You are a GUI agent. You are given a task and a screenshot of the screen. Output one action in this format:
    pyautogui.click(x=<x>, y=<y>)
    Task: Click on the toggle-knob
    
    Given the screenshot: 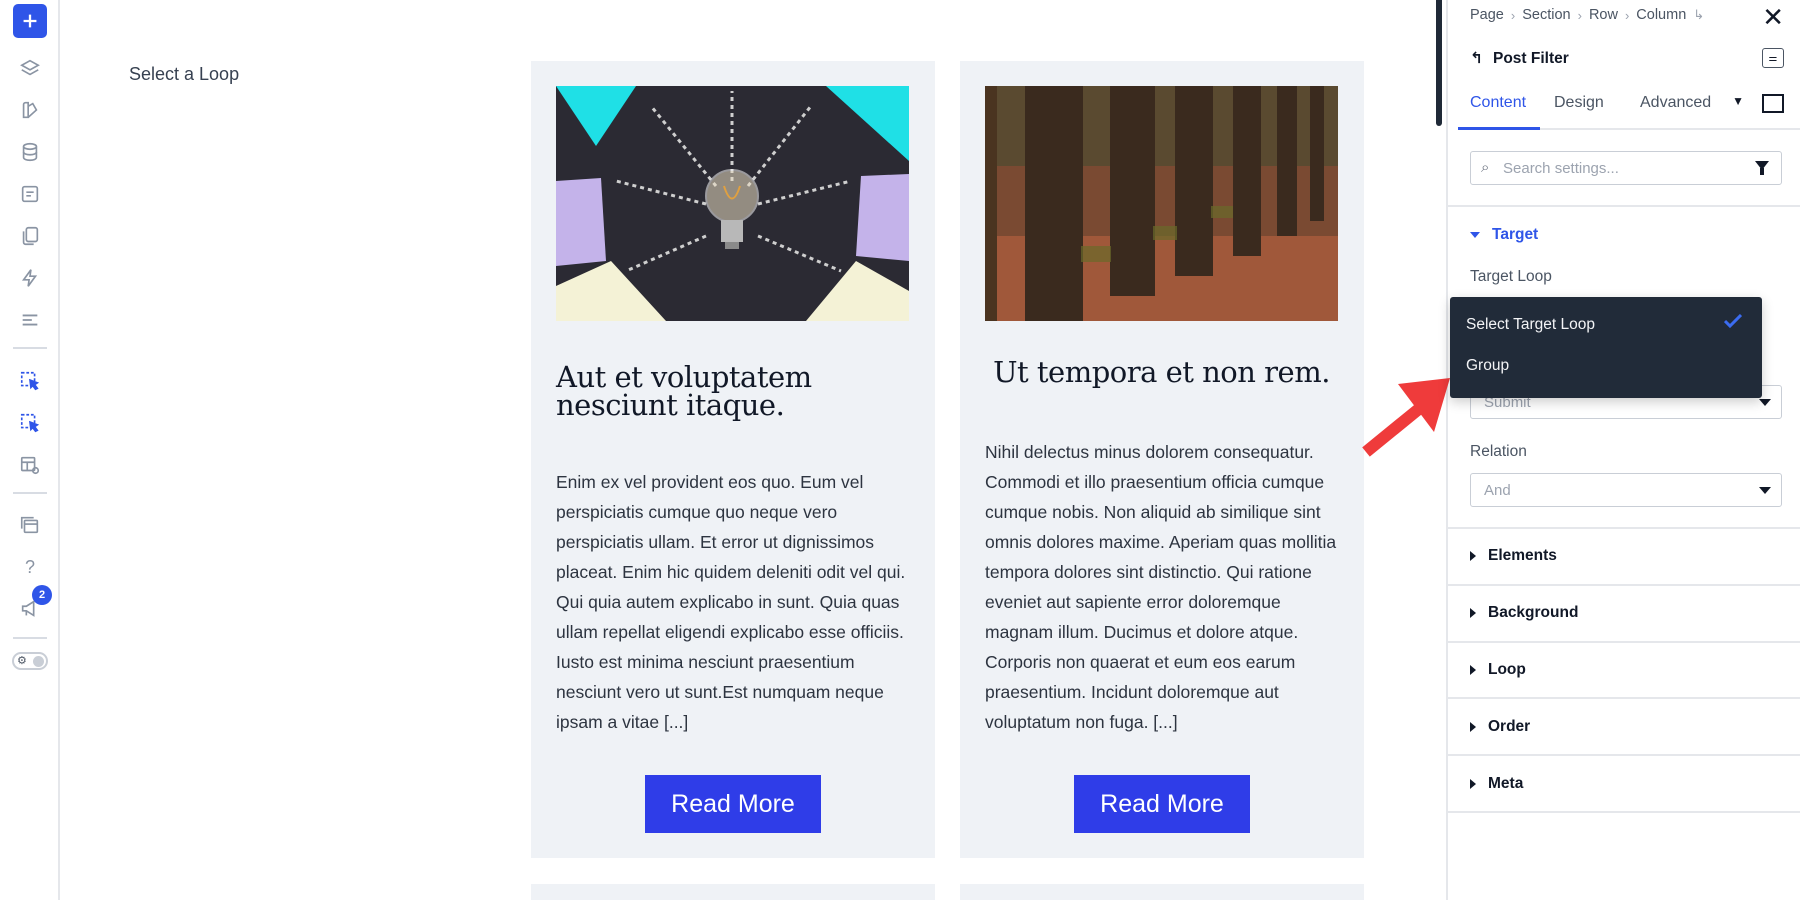 What is the action you would take?
    pyautogui.click(x=38, y=661)
    